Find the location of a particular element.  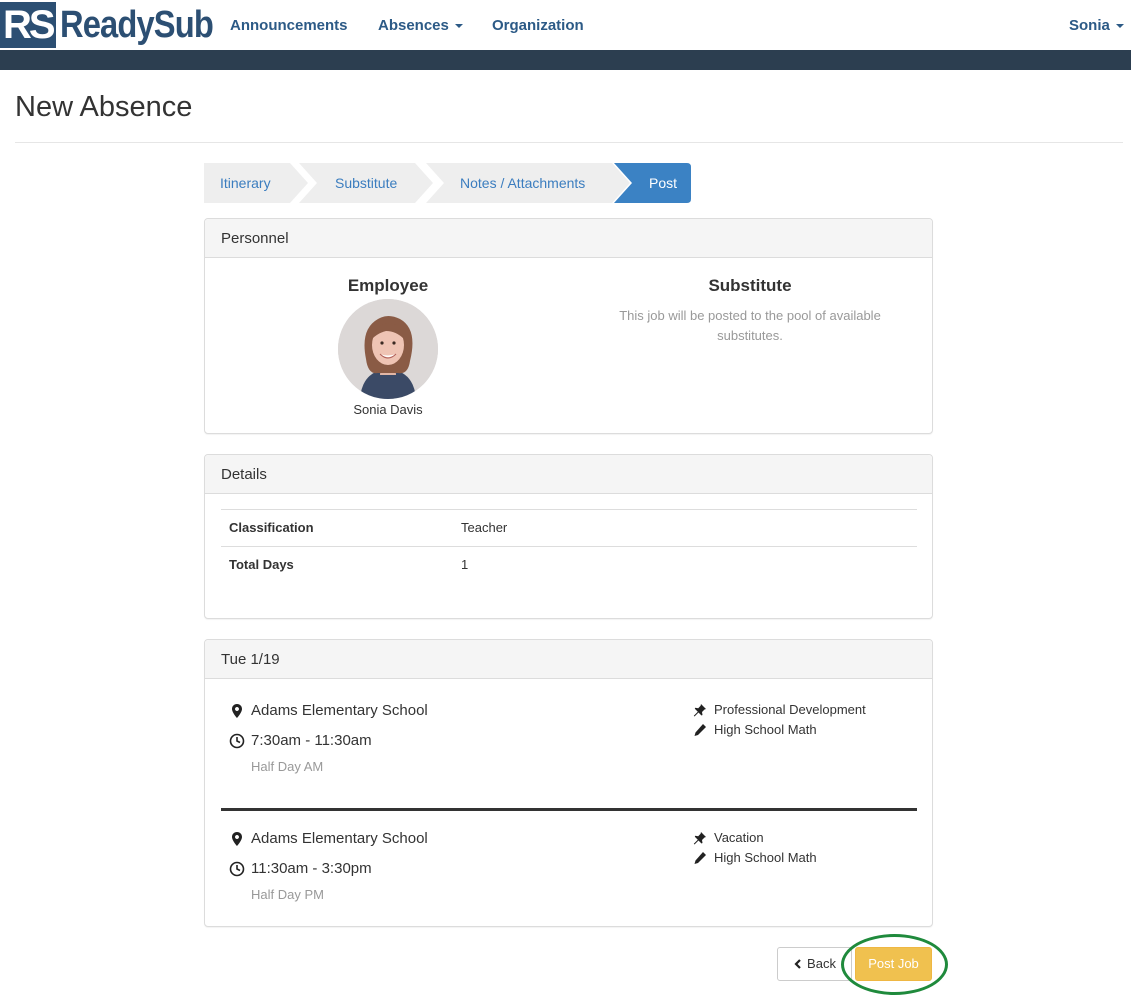

user-name: Sonia is located at coordinates (1089, 25).